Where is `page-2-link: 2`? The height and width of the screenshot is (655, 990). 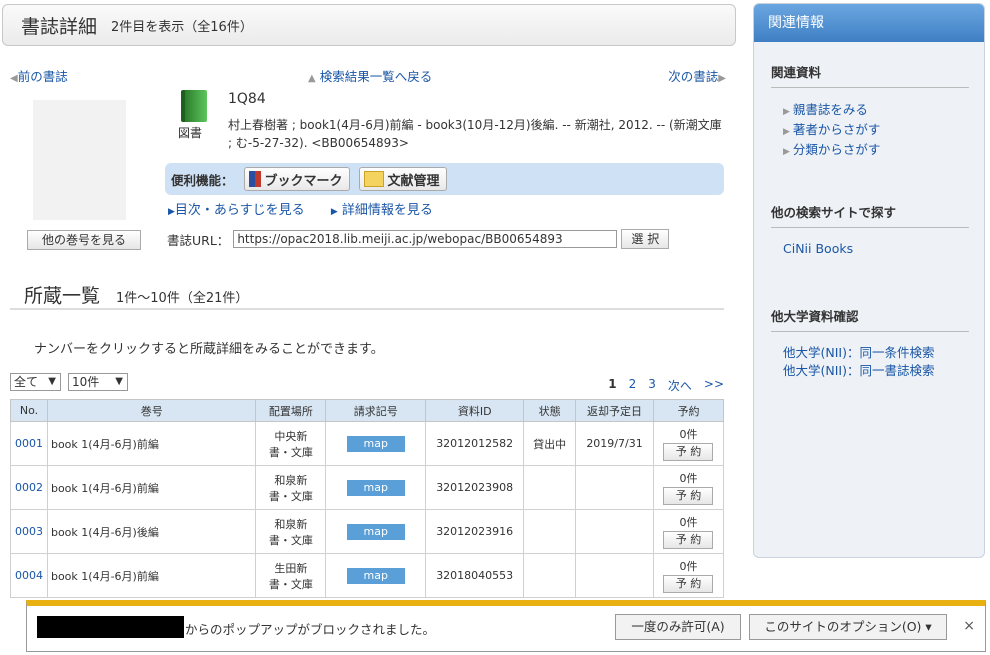
page-2-link: 2 is located at coordinates (633, 385).